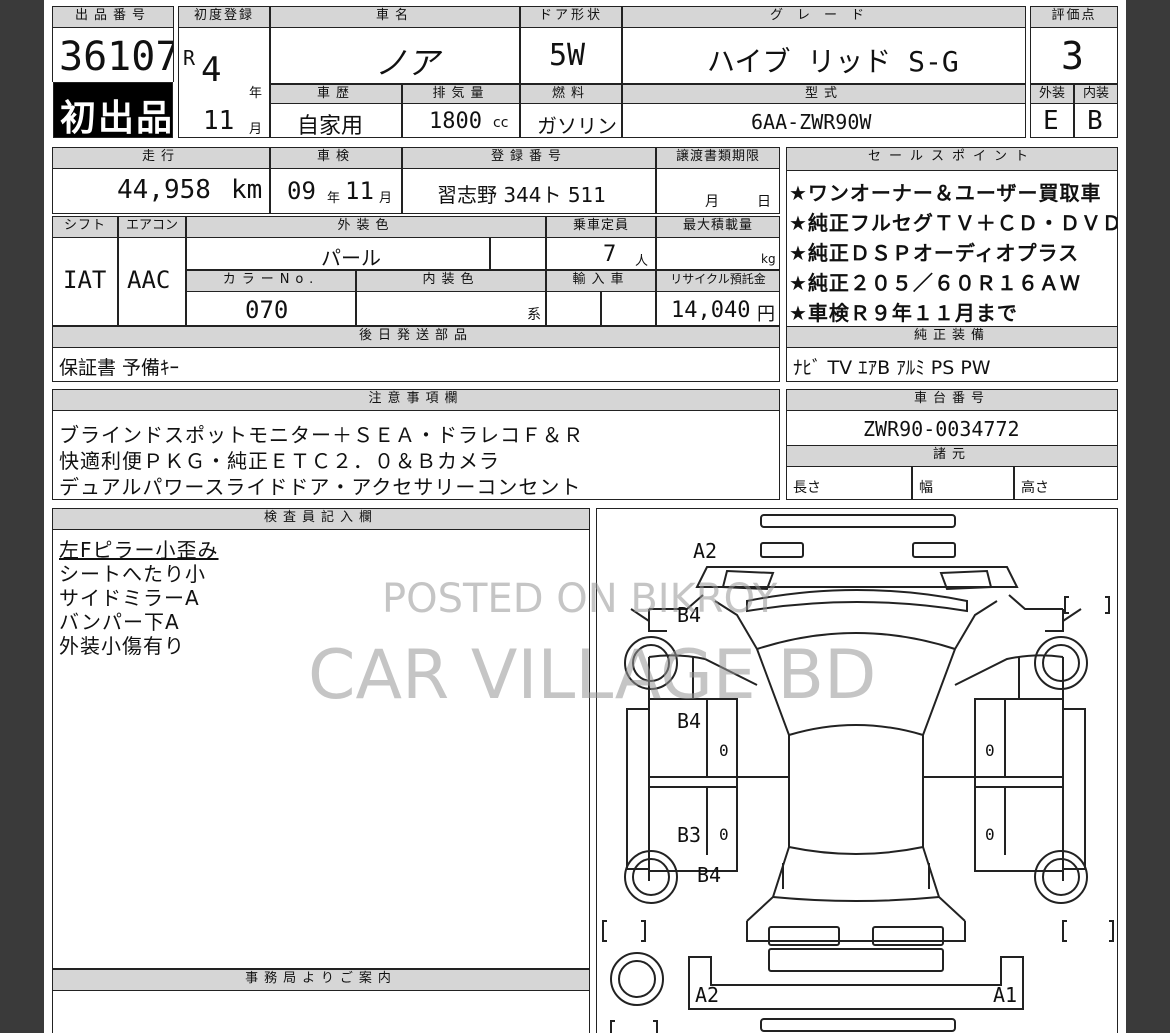 The image size is (1170, 1033). What do you see at coordinates (718, 281) in the screenshot?
I see `recycle-label: リサイクル預託金` at bounding box center [718, 281].